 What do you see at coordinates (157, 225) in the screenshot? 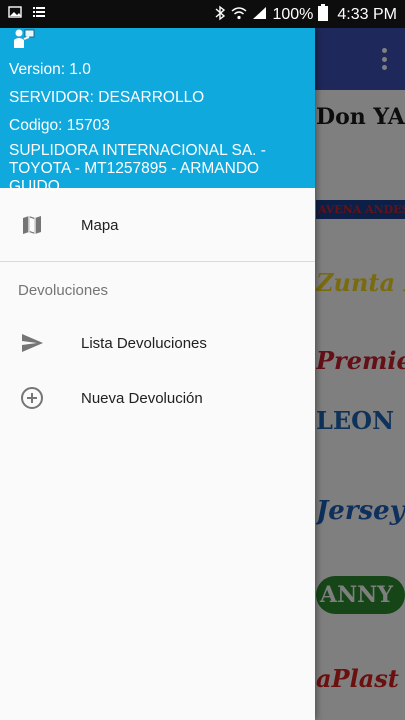
I see `nav-item-mapa: Mapa` at bounding box center [157, 225].